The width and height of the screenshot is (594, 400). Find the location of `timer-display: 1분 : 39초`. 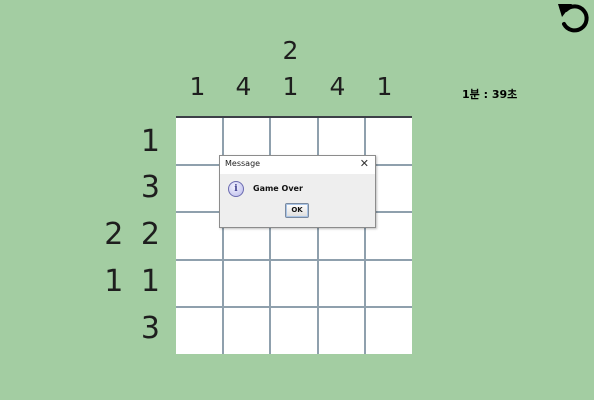

timer-display: 1분 : 39초 is located at coordinates (490, 94).